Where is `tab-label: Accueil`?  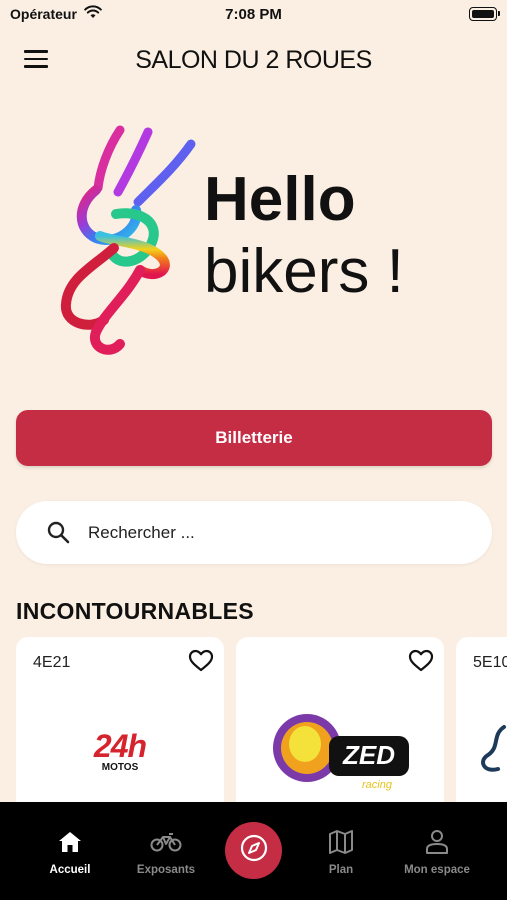 tab-label: Accueil is located at coordinates (70, 870).